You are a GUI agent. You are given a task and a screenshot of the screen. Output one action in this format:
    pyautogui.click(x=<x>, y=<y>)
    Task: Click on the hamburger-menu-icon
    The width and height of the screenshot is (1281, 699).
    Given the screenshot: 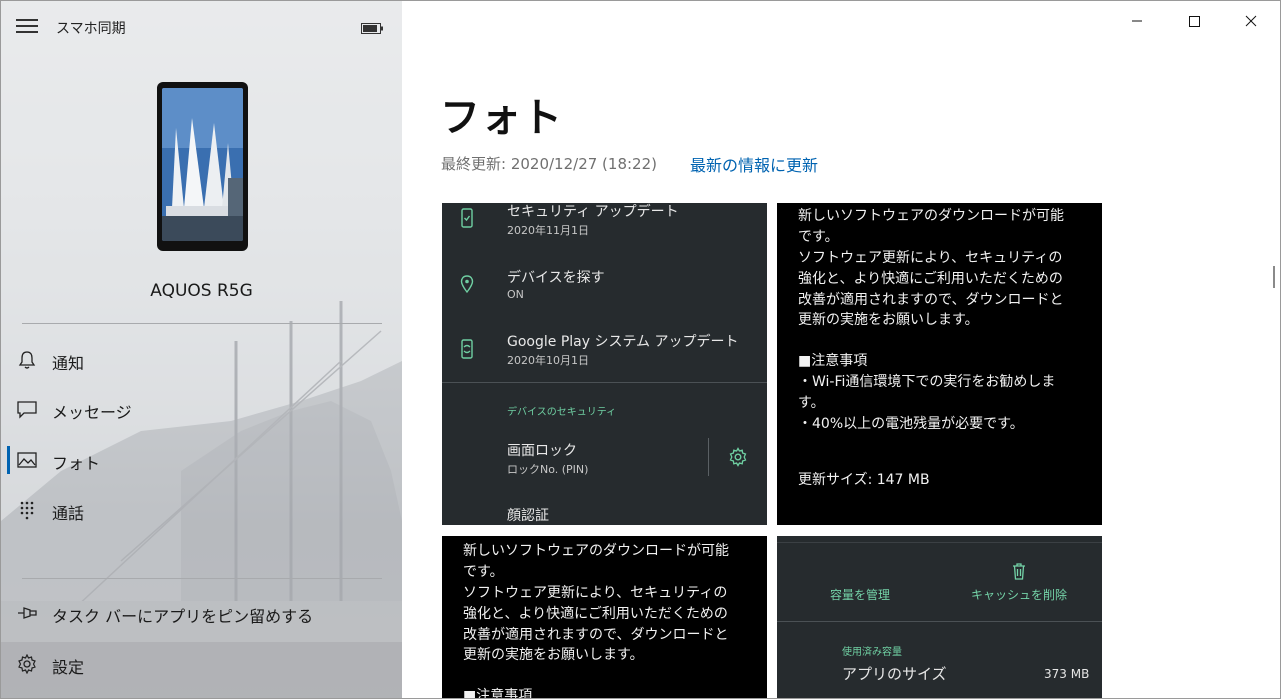 What is the action you would take?
    pyautogui.click(x=27, y=27)
    